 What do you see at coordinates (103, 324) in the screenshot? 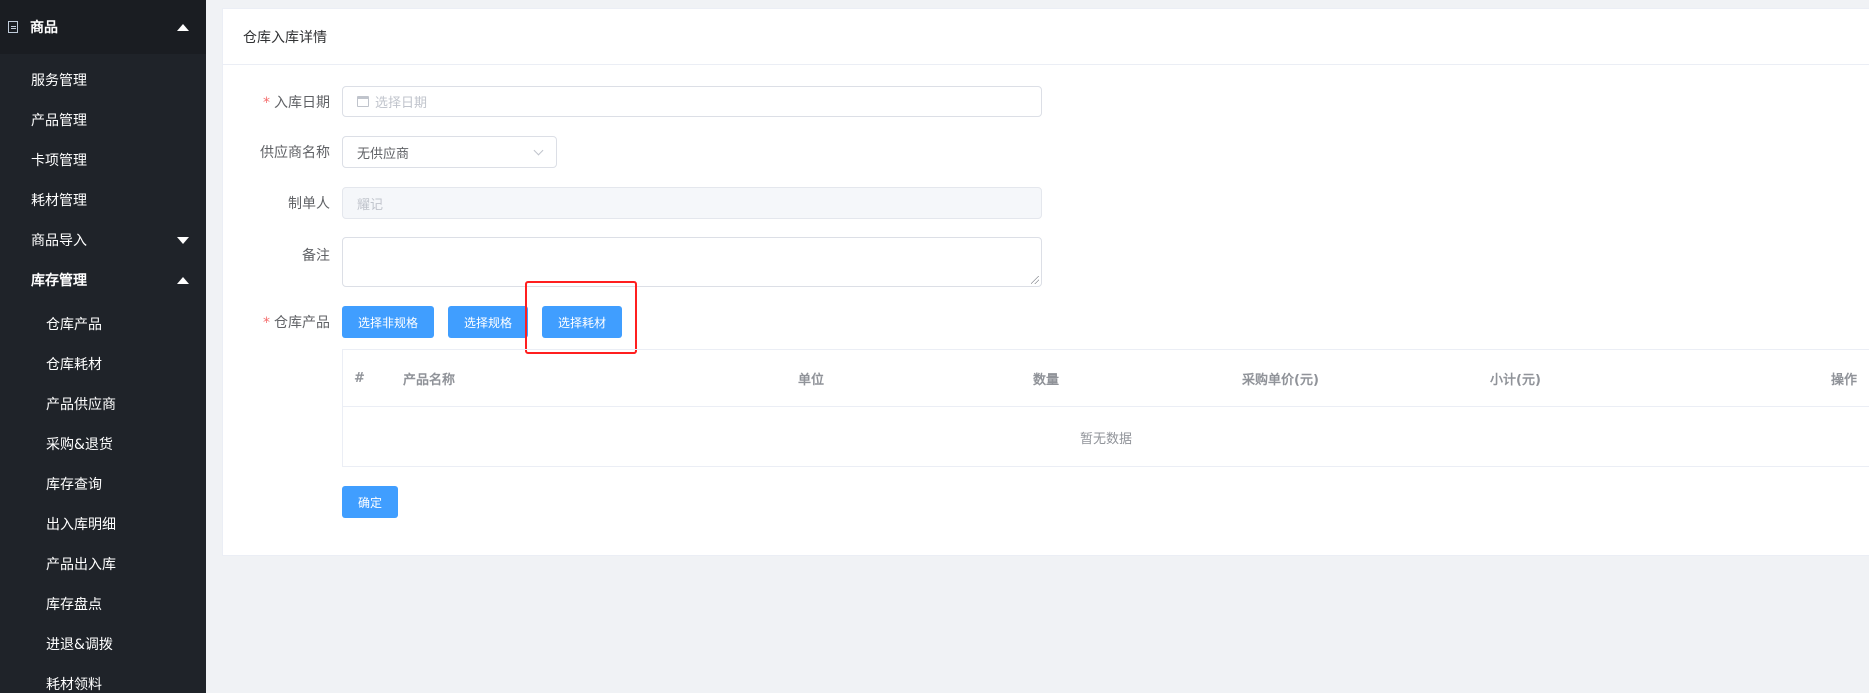
I see `sidebar-subitem-warehouse-product: 仓库产品` at bounding box center [103, 324].